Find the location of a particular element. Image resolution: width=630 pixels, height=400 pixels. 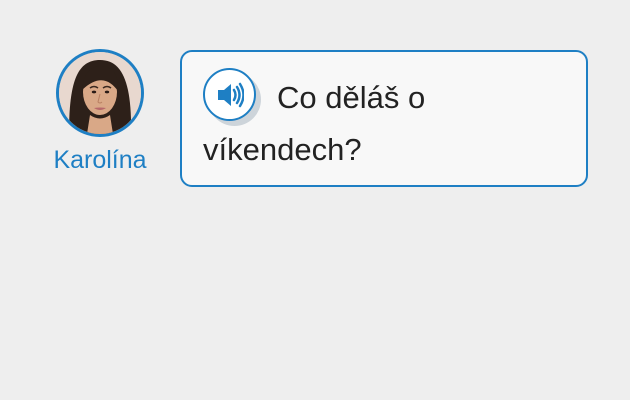

speaker-name: Karolína is located at coordinates (100, 160).